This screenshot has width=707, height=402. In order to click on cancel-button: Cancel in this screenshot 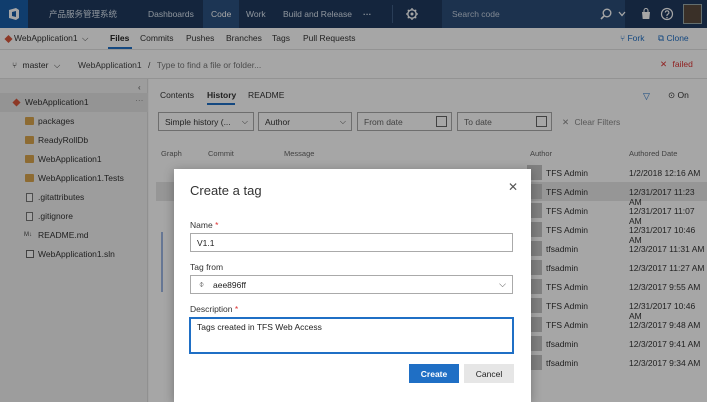, I will do `click(489, 373)`.